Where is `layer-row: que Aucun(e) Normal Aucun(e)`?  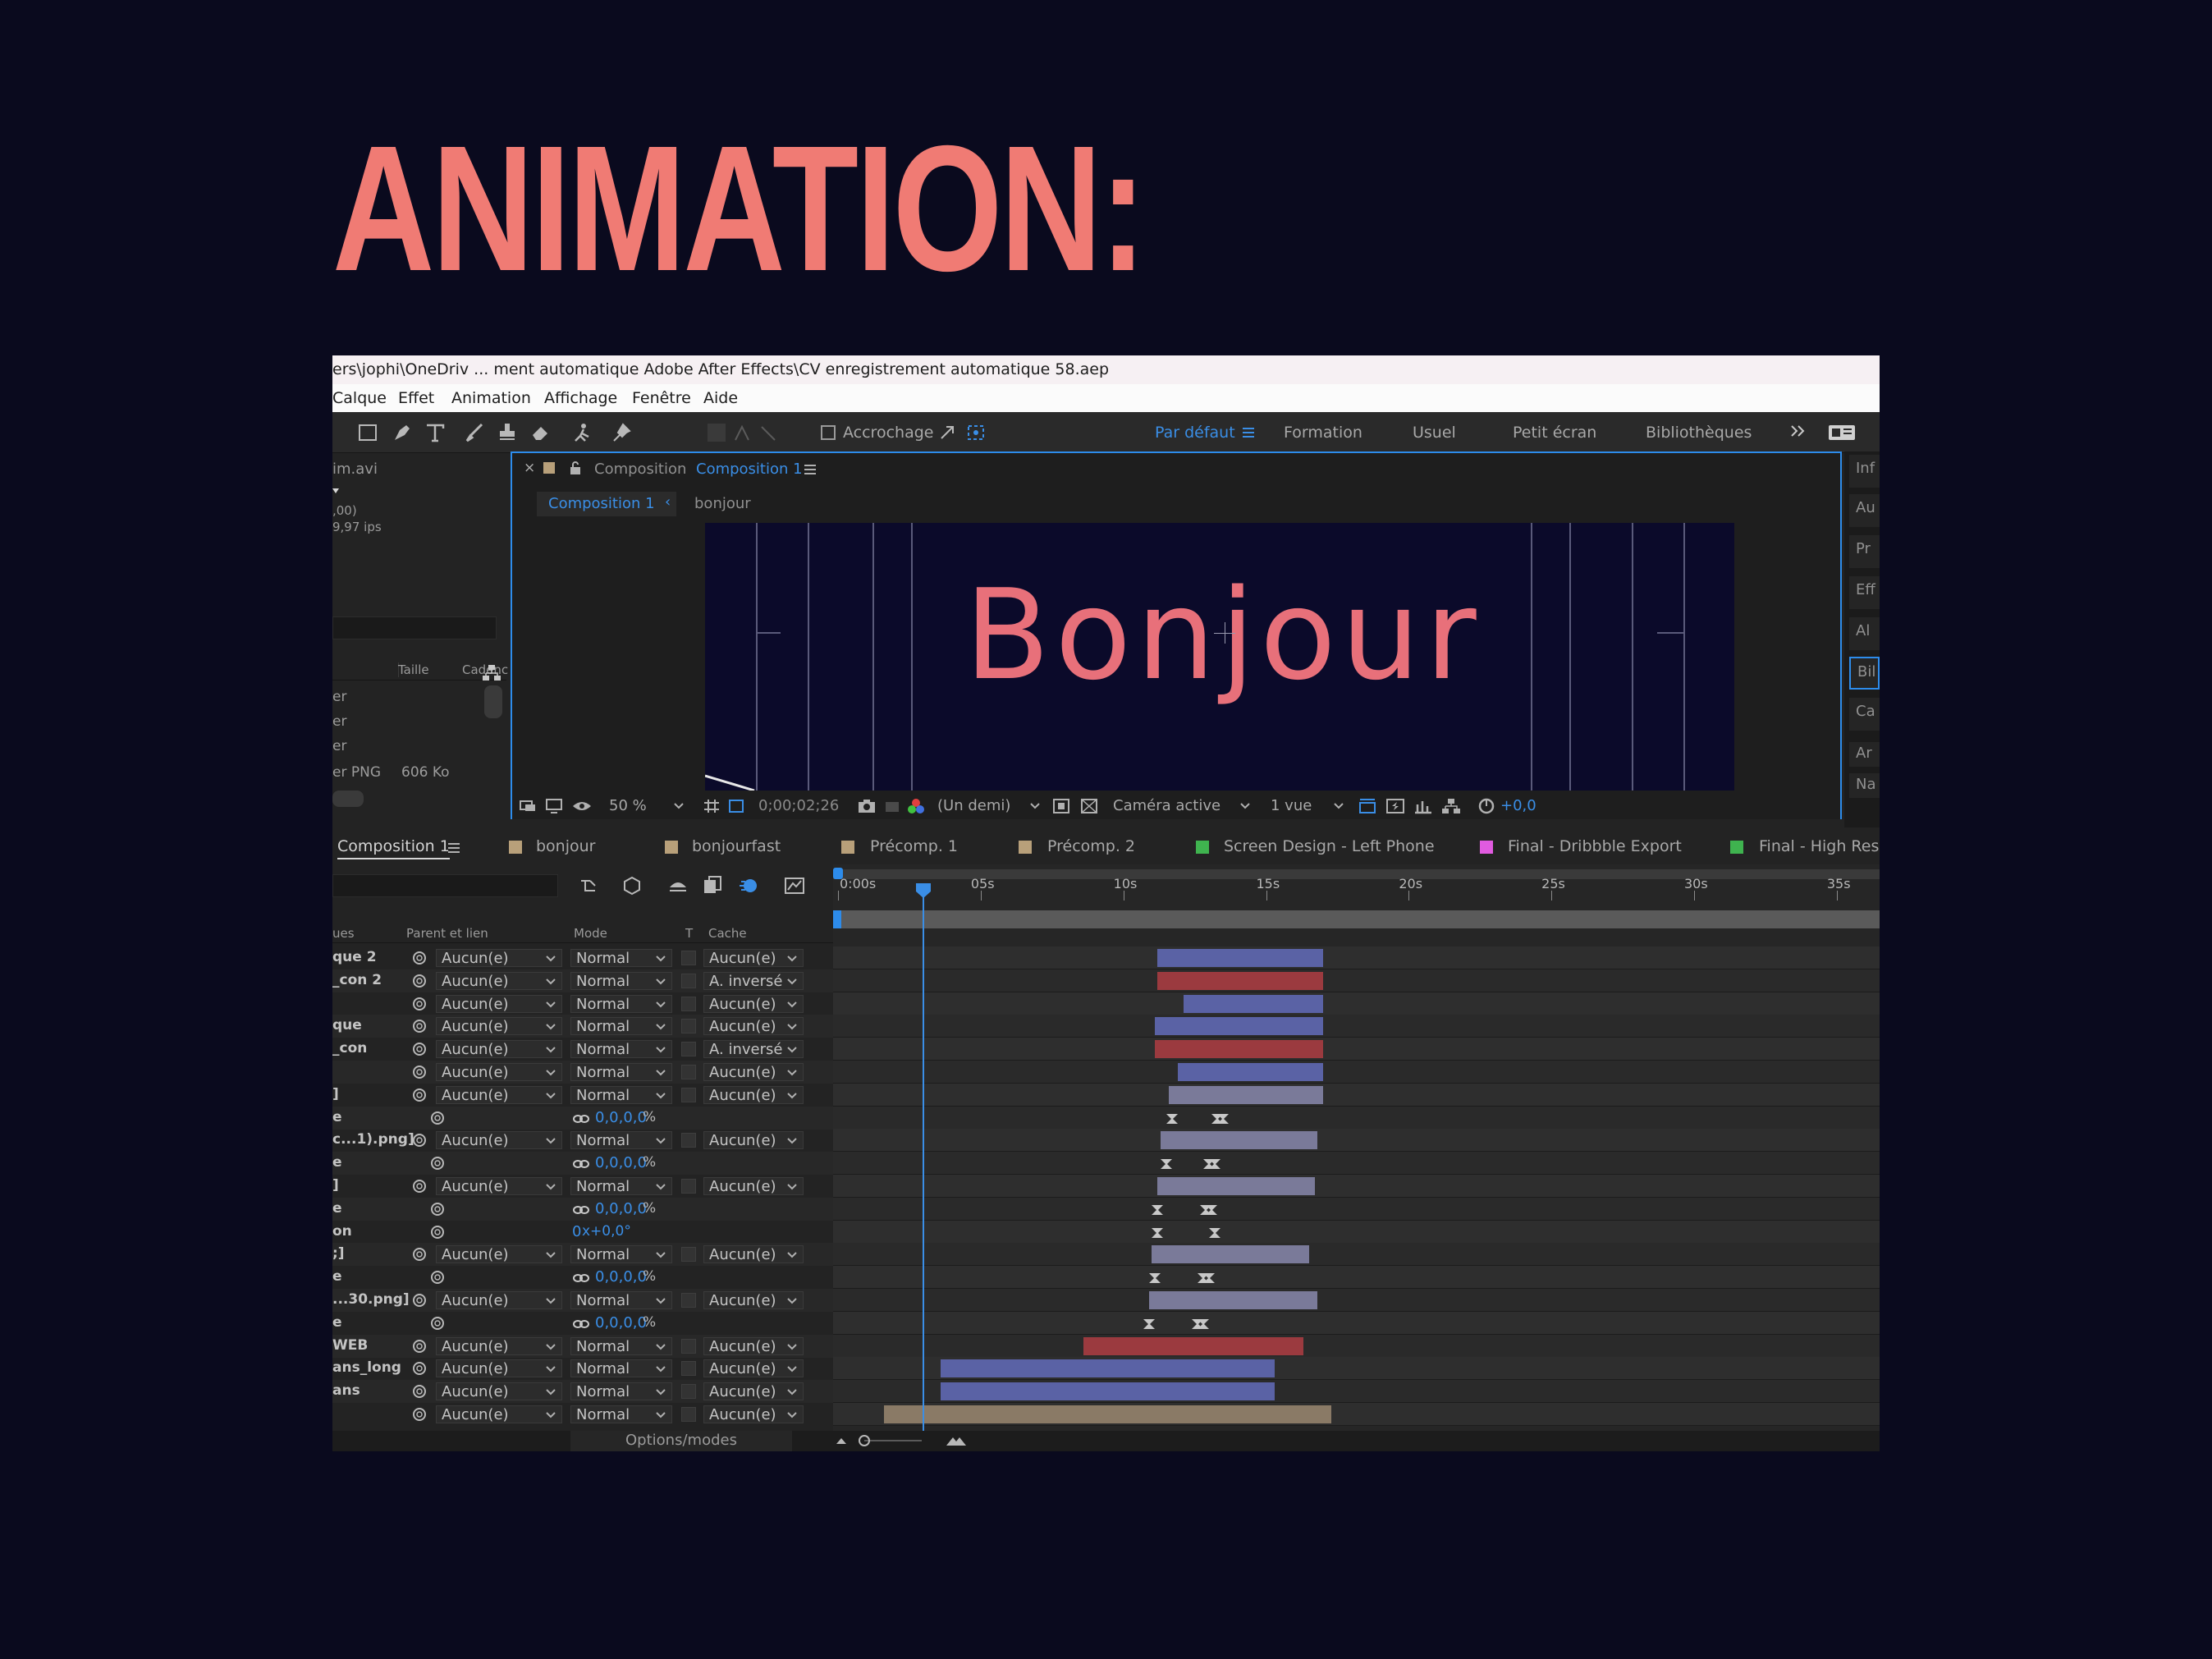 layer-row: que Aucun(e) Normal Aucun(e) is located at coordinates (582, 1026).